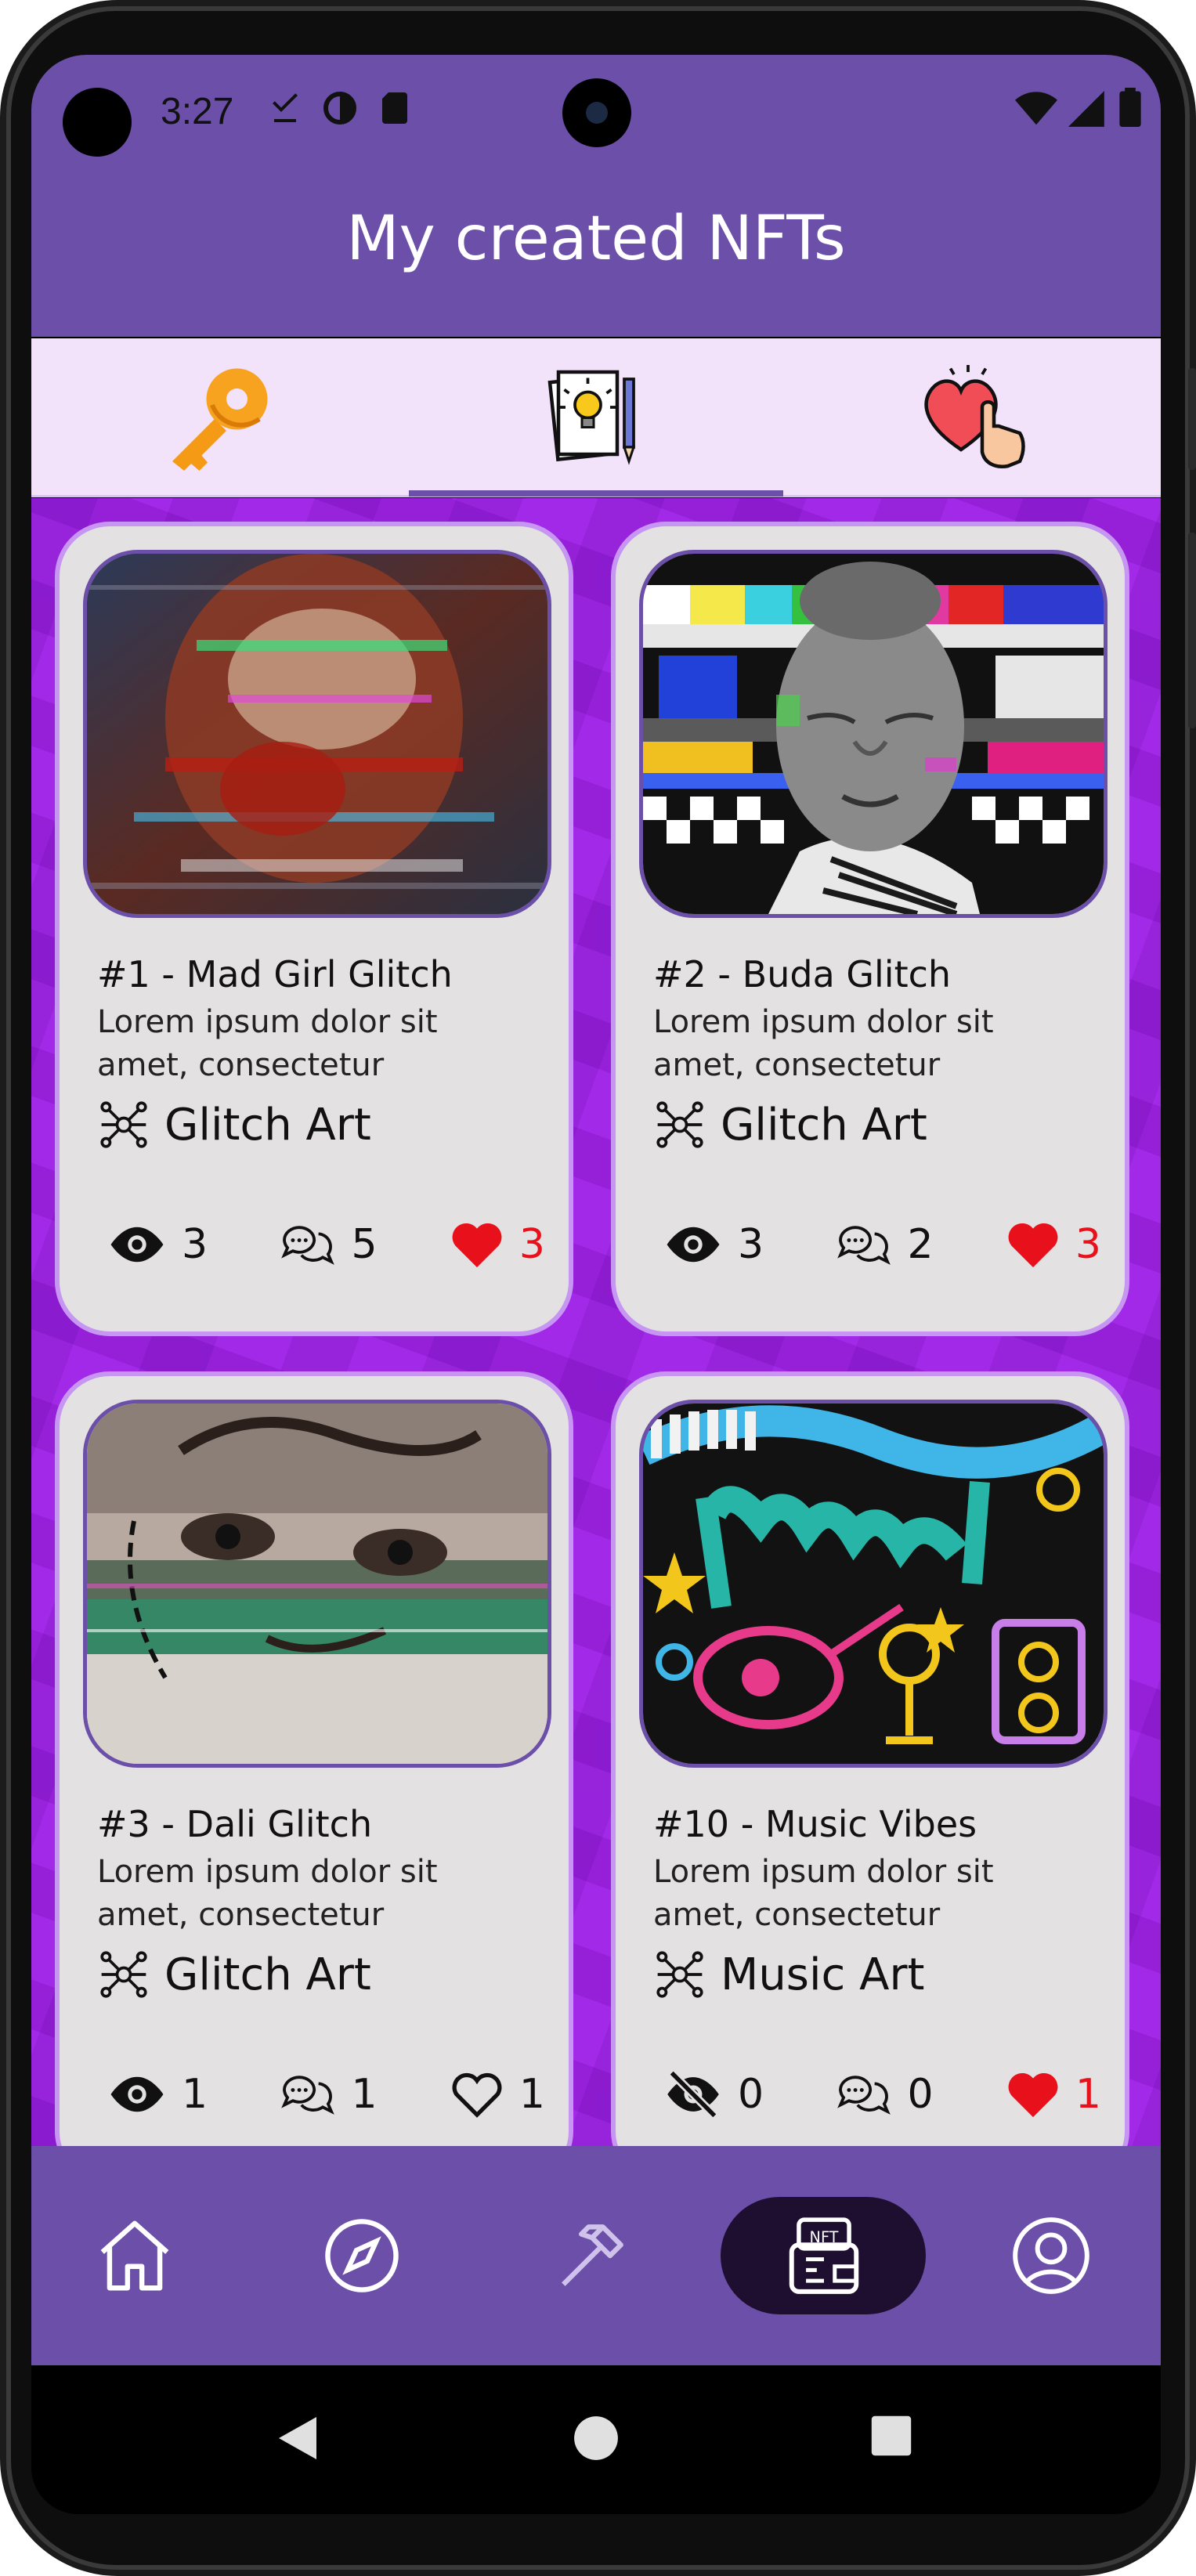 The width and height of the screenshot is (1196, 2576). I want to click on nav-profile, so click(1051, 2255).